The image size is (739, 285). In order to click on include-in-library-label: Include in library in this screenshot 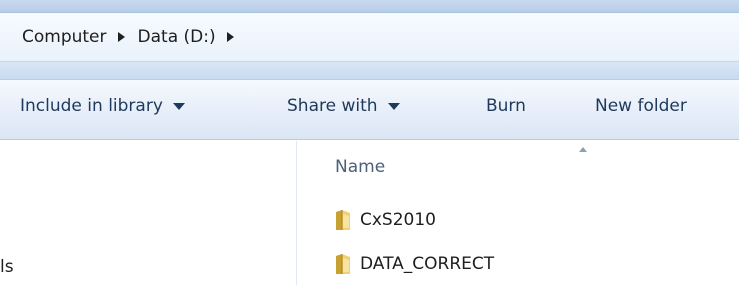, I will do `click(91, 106)`.